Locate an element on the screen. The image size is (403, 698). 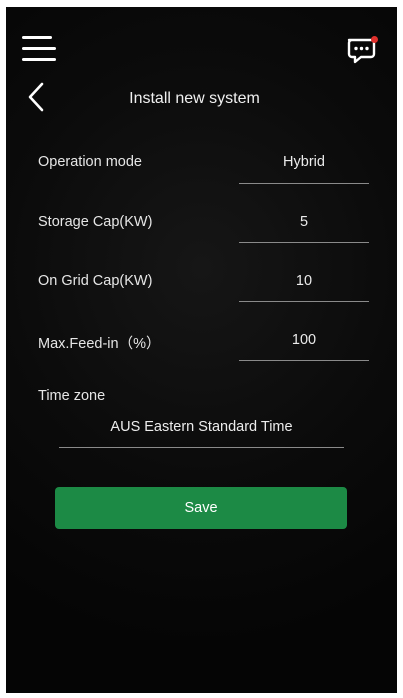
page-title: Install new system is located at coordinates (201, 99).